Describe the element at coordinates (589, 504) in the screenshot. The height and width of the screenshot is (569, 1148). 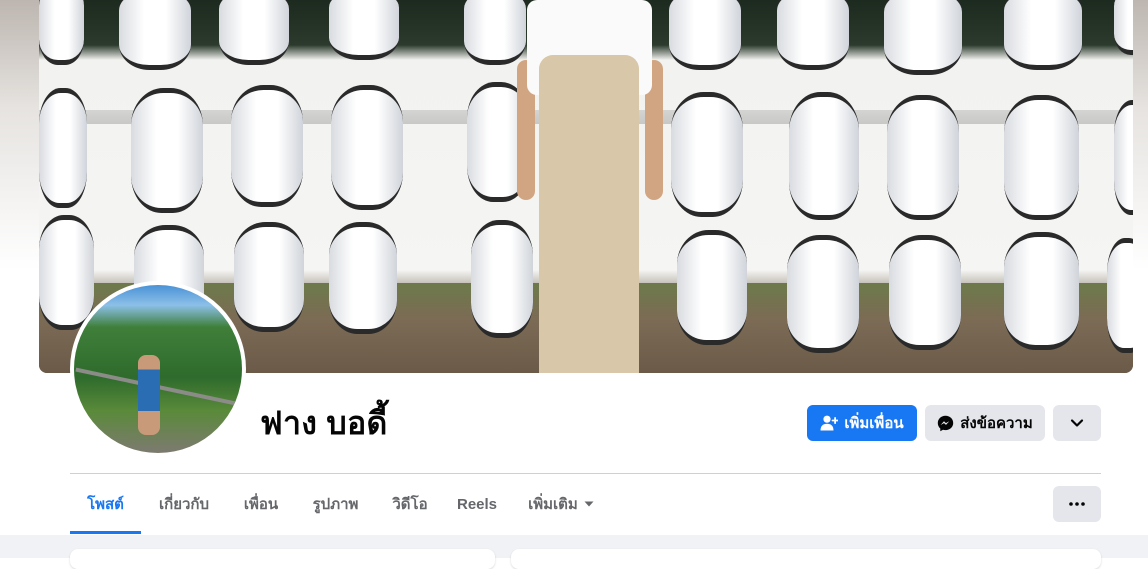
I see `caret-down-icon` at that location.